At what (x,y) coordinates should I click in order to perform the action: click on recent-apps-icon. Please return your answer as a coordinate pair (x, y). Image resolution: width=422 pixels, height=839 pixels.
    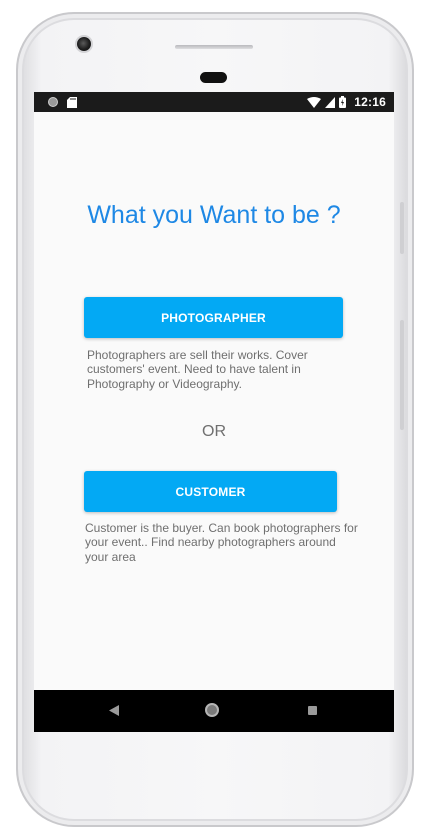
    Looking at the image, I should click on (312, 710).